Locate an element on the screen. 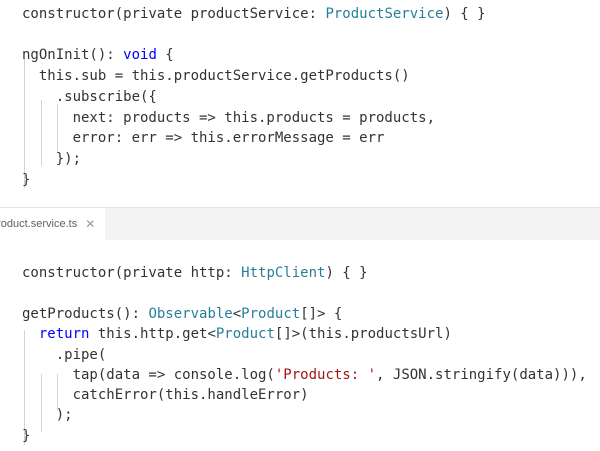 The width and height of the screenshot is (600, 451). tab-label: product.service.ts is located at coordinates (39, 224).